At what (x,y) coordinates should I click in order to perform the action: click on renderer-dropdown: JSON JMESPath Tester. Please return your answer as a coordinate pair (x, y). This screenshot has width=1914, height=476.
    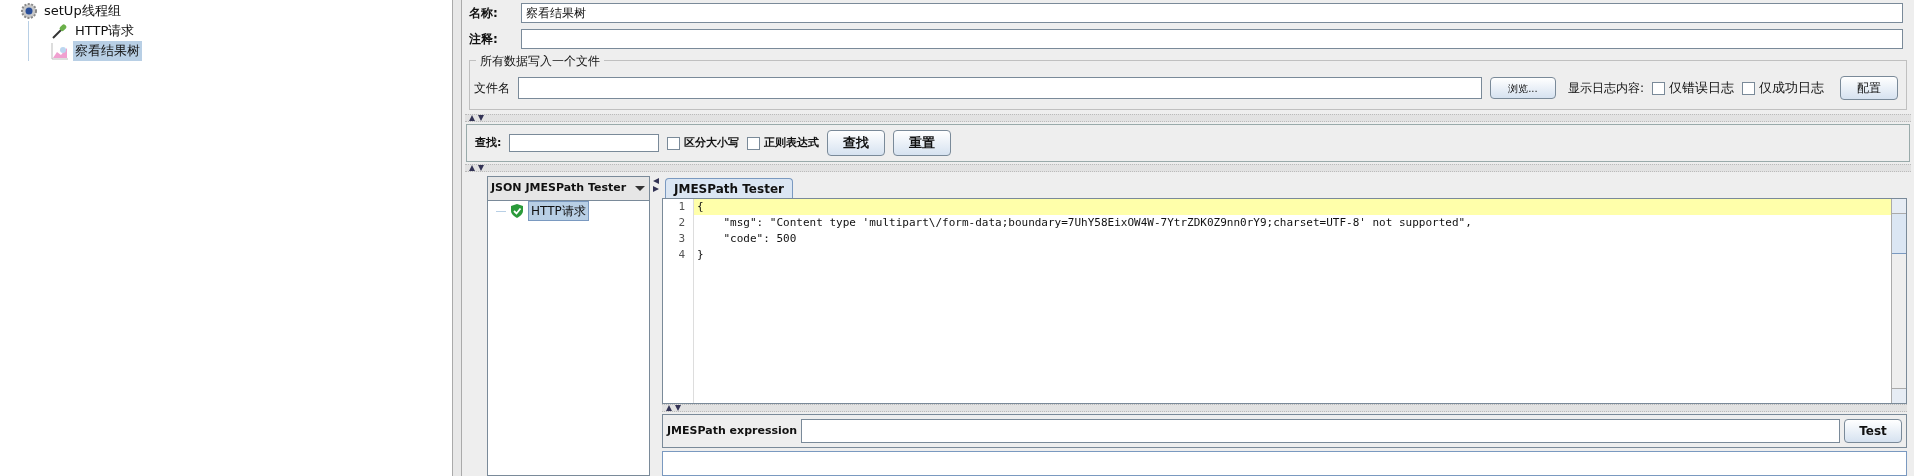
    Looking at the image, I should click on (568, 189).